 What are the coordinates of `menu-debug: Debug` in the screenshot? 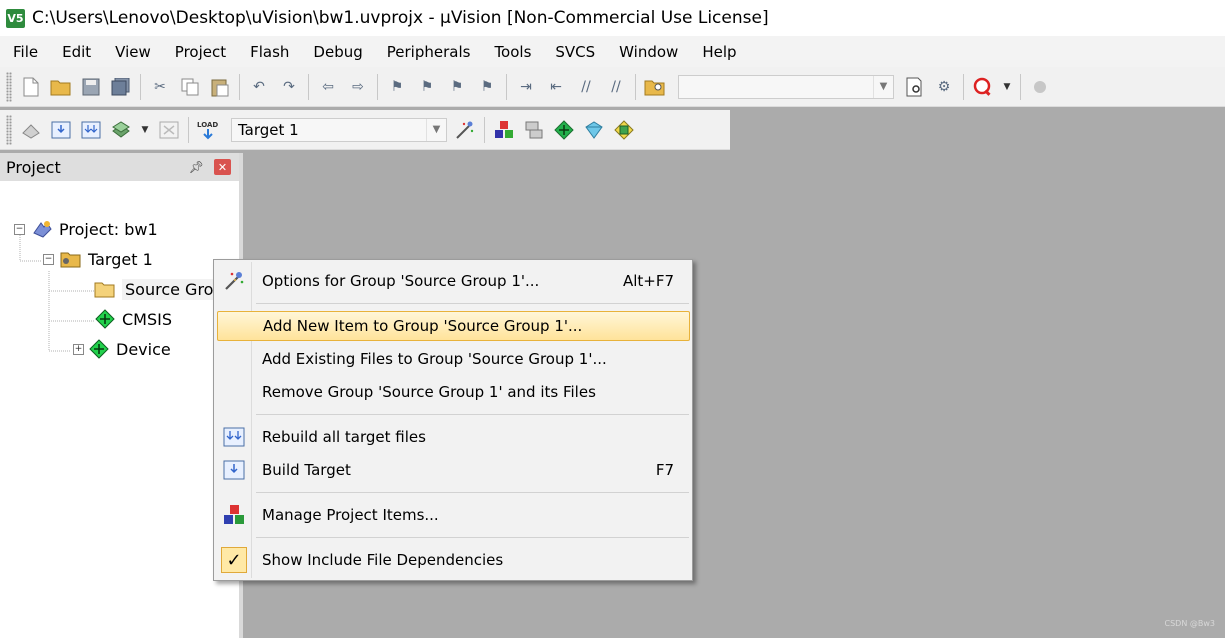 It's located at (336, 52).